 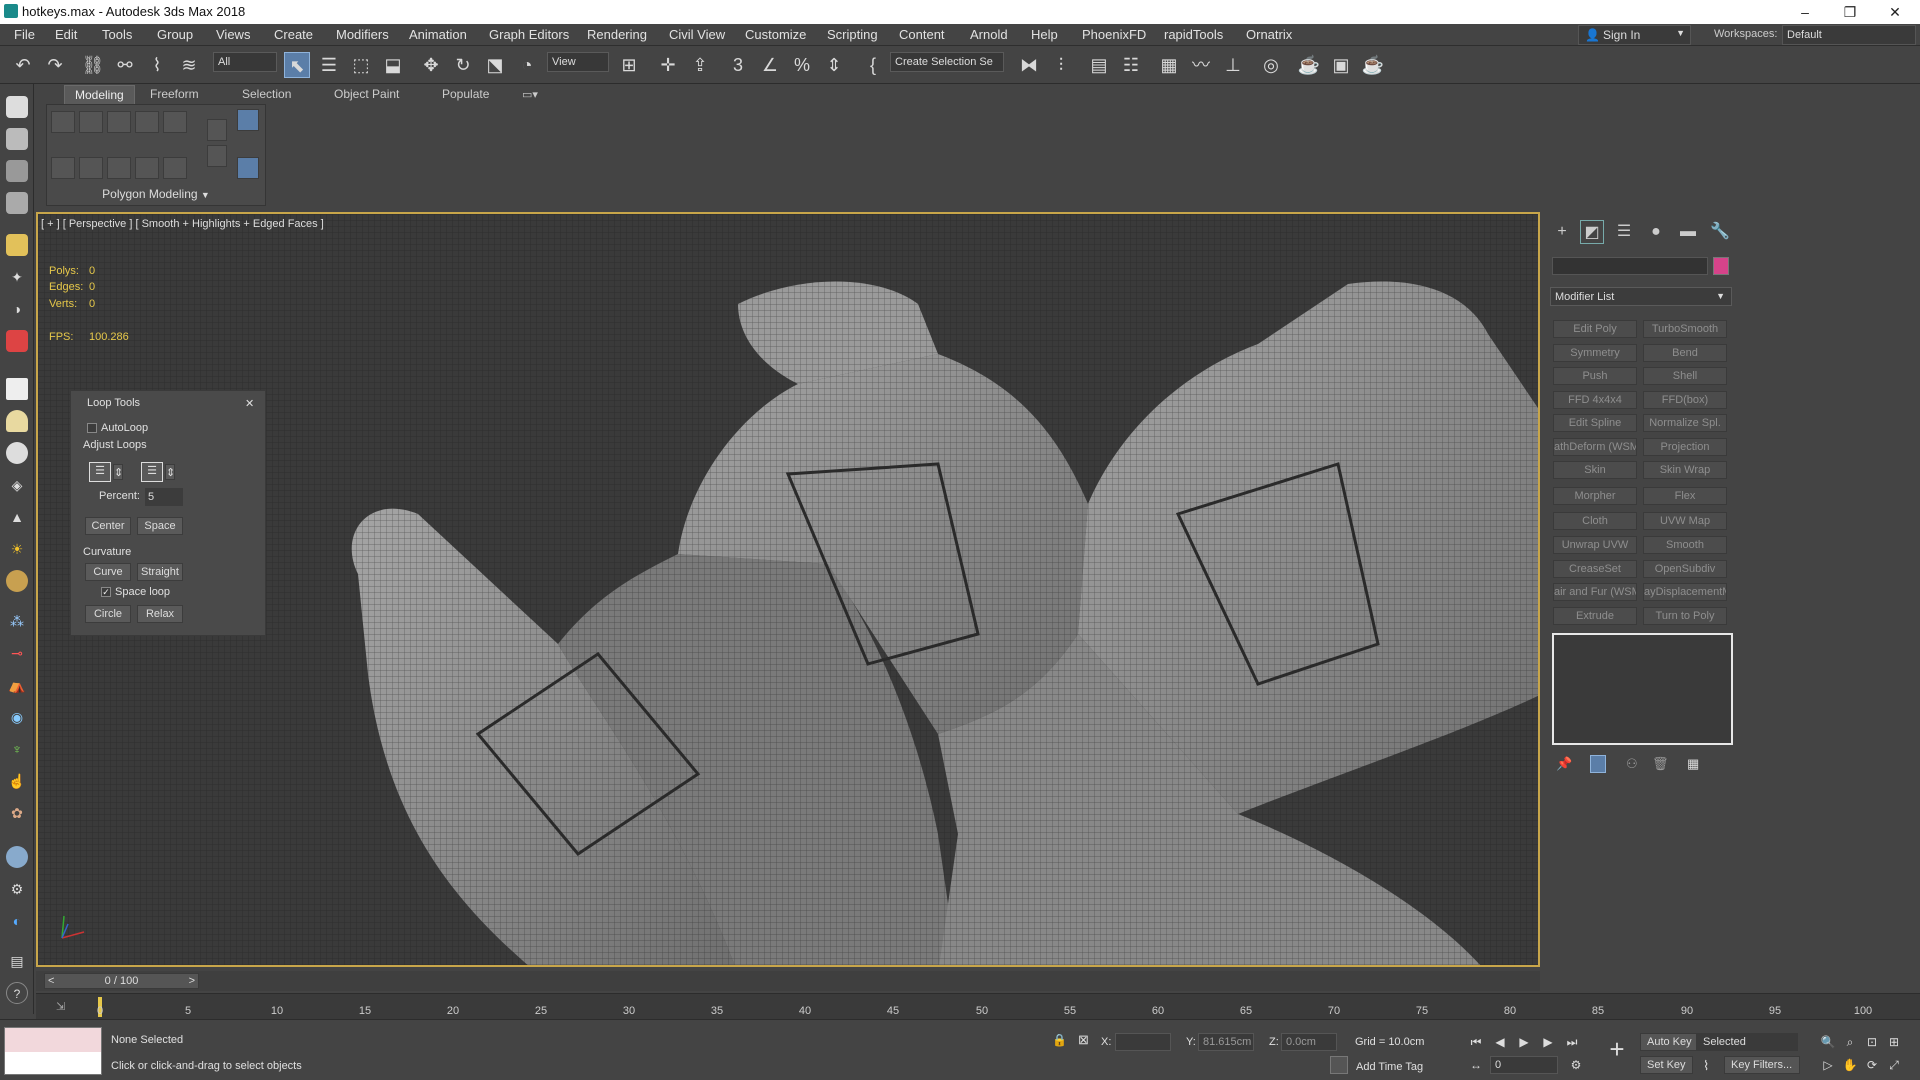 What do you see at coordinates (1595, 423) in the screenshot?
I see `modifier-button: Edit Spline` at bounding box center [1595, 423].